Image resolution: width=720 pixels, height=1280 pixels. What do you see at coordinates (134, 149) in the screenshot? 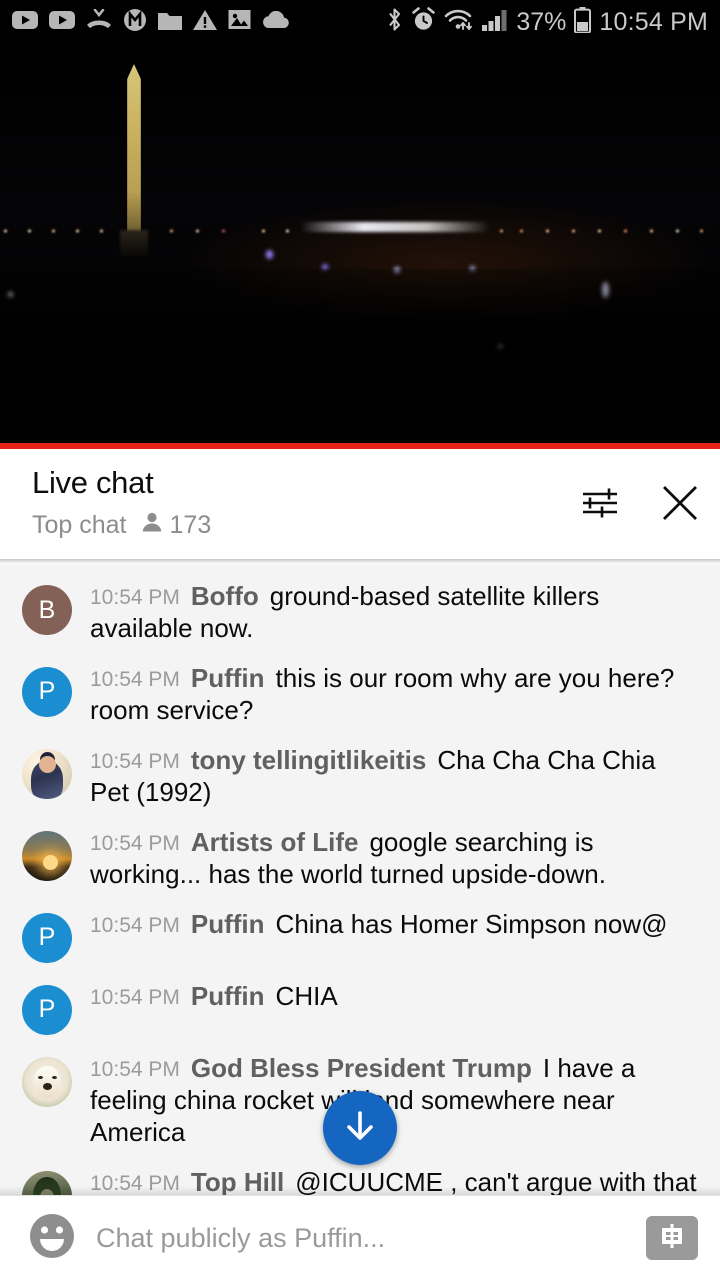
I see `washington-monument` at bounding box center [134, 149].